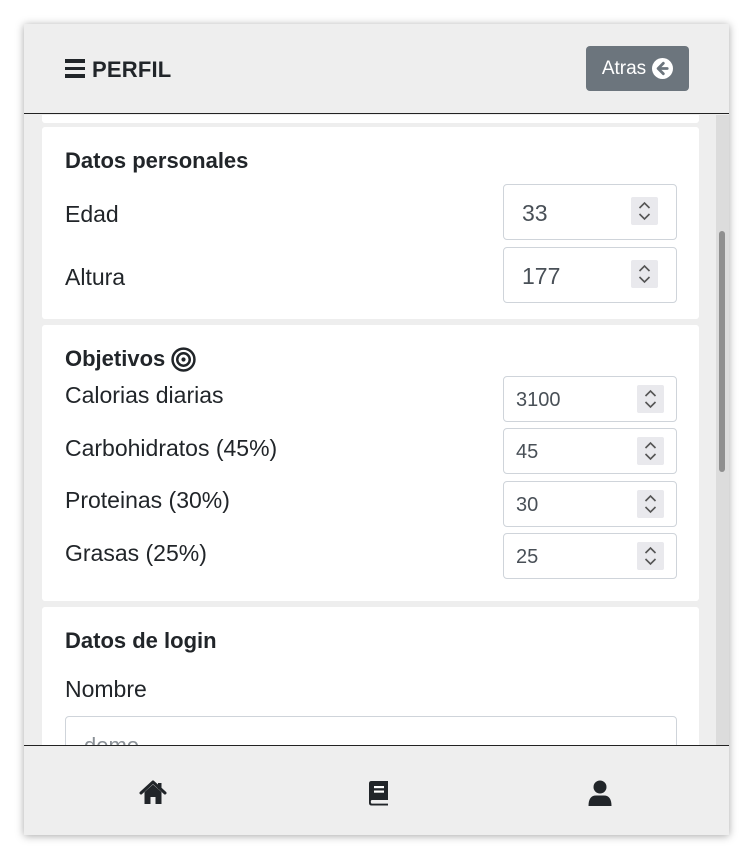  Describe the element at coordinates (376, 69) in the screenshot. I see `header: PERFIL Atras` at that location.